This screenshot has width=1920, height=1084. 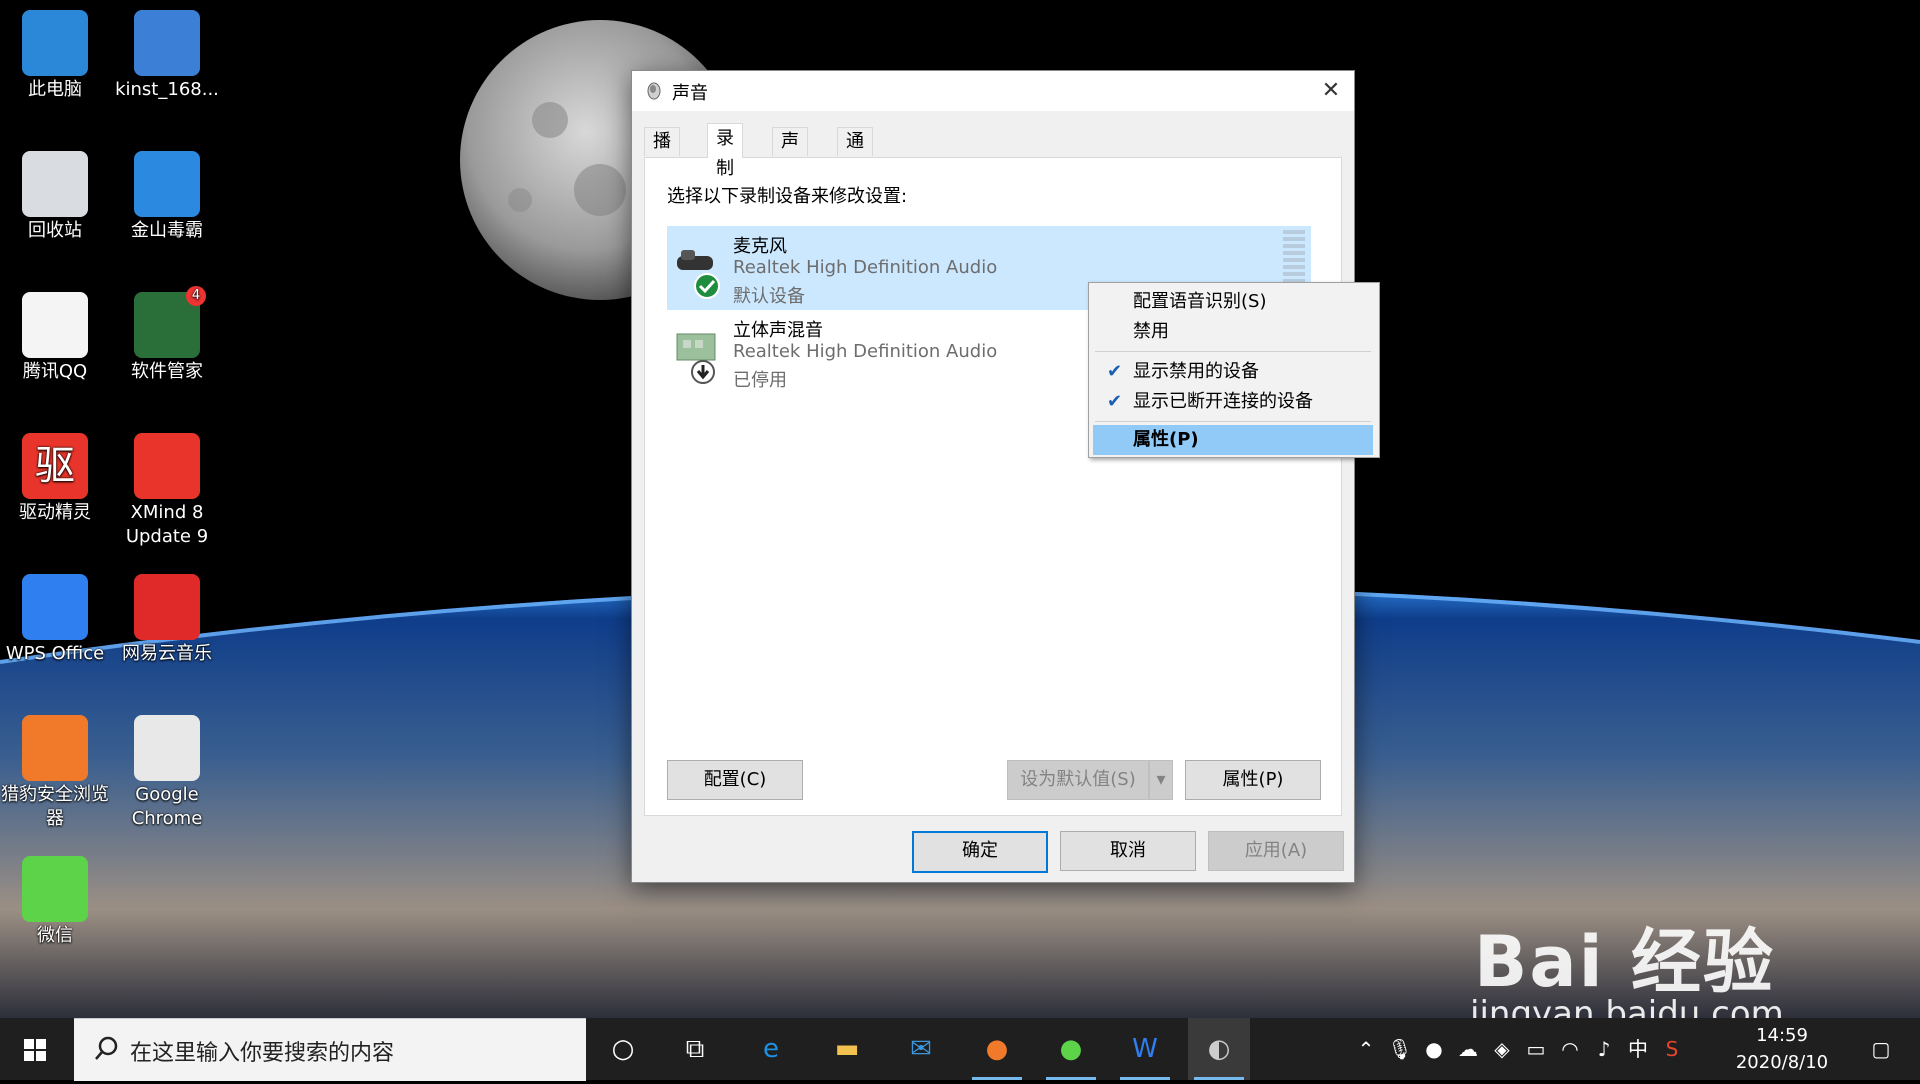 I want to click on desktop-icon-label: 此电脑, so click(x=55, y=89).